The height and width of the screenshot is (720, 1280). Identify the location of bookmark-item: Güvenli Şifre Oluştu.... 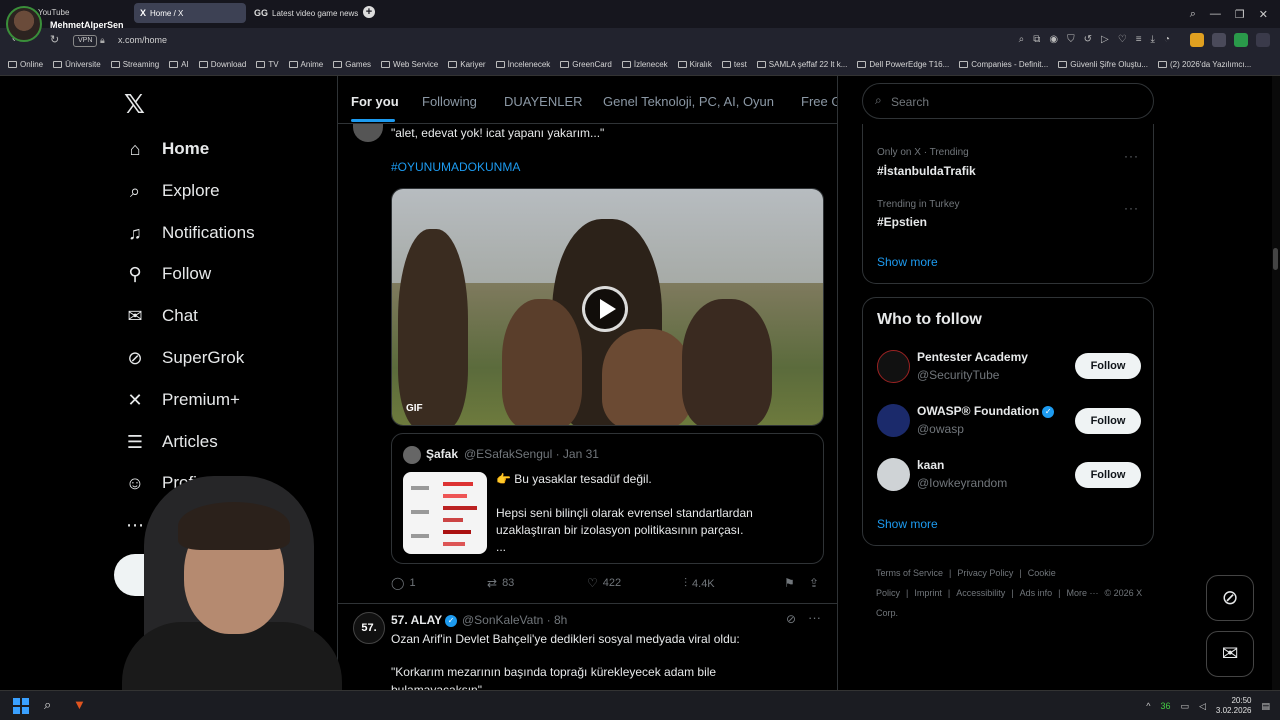
(1103, 64).